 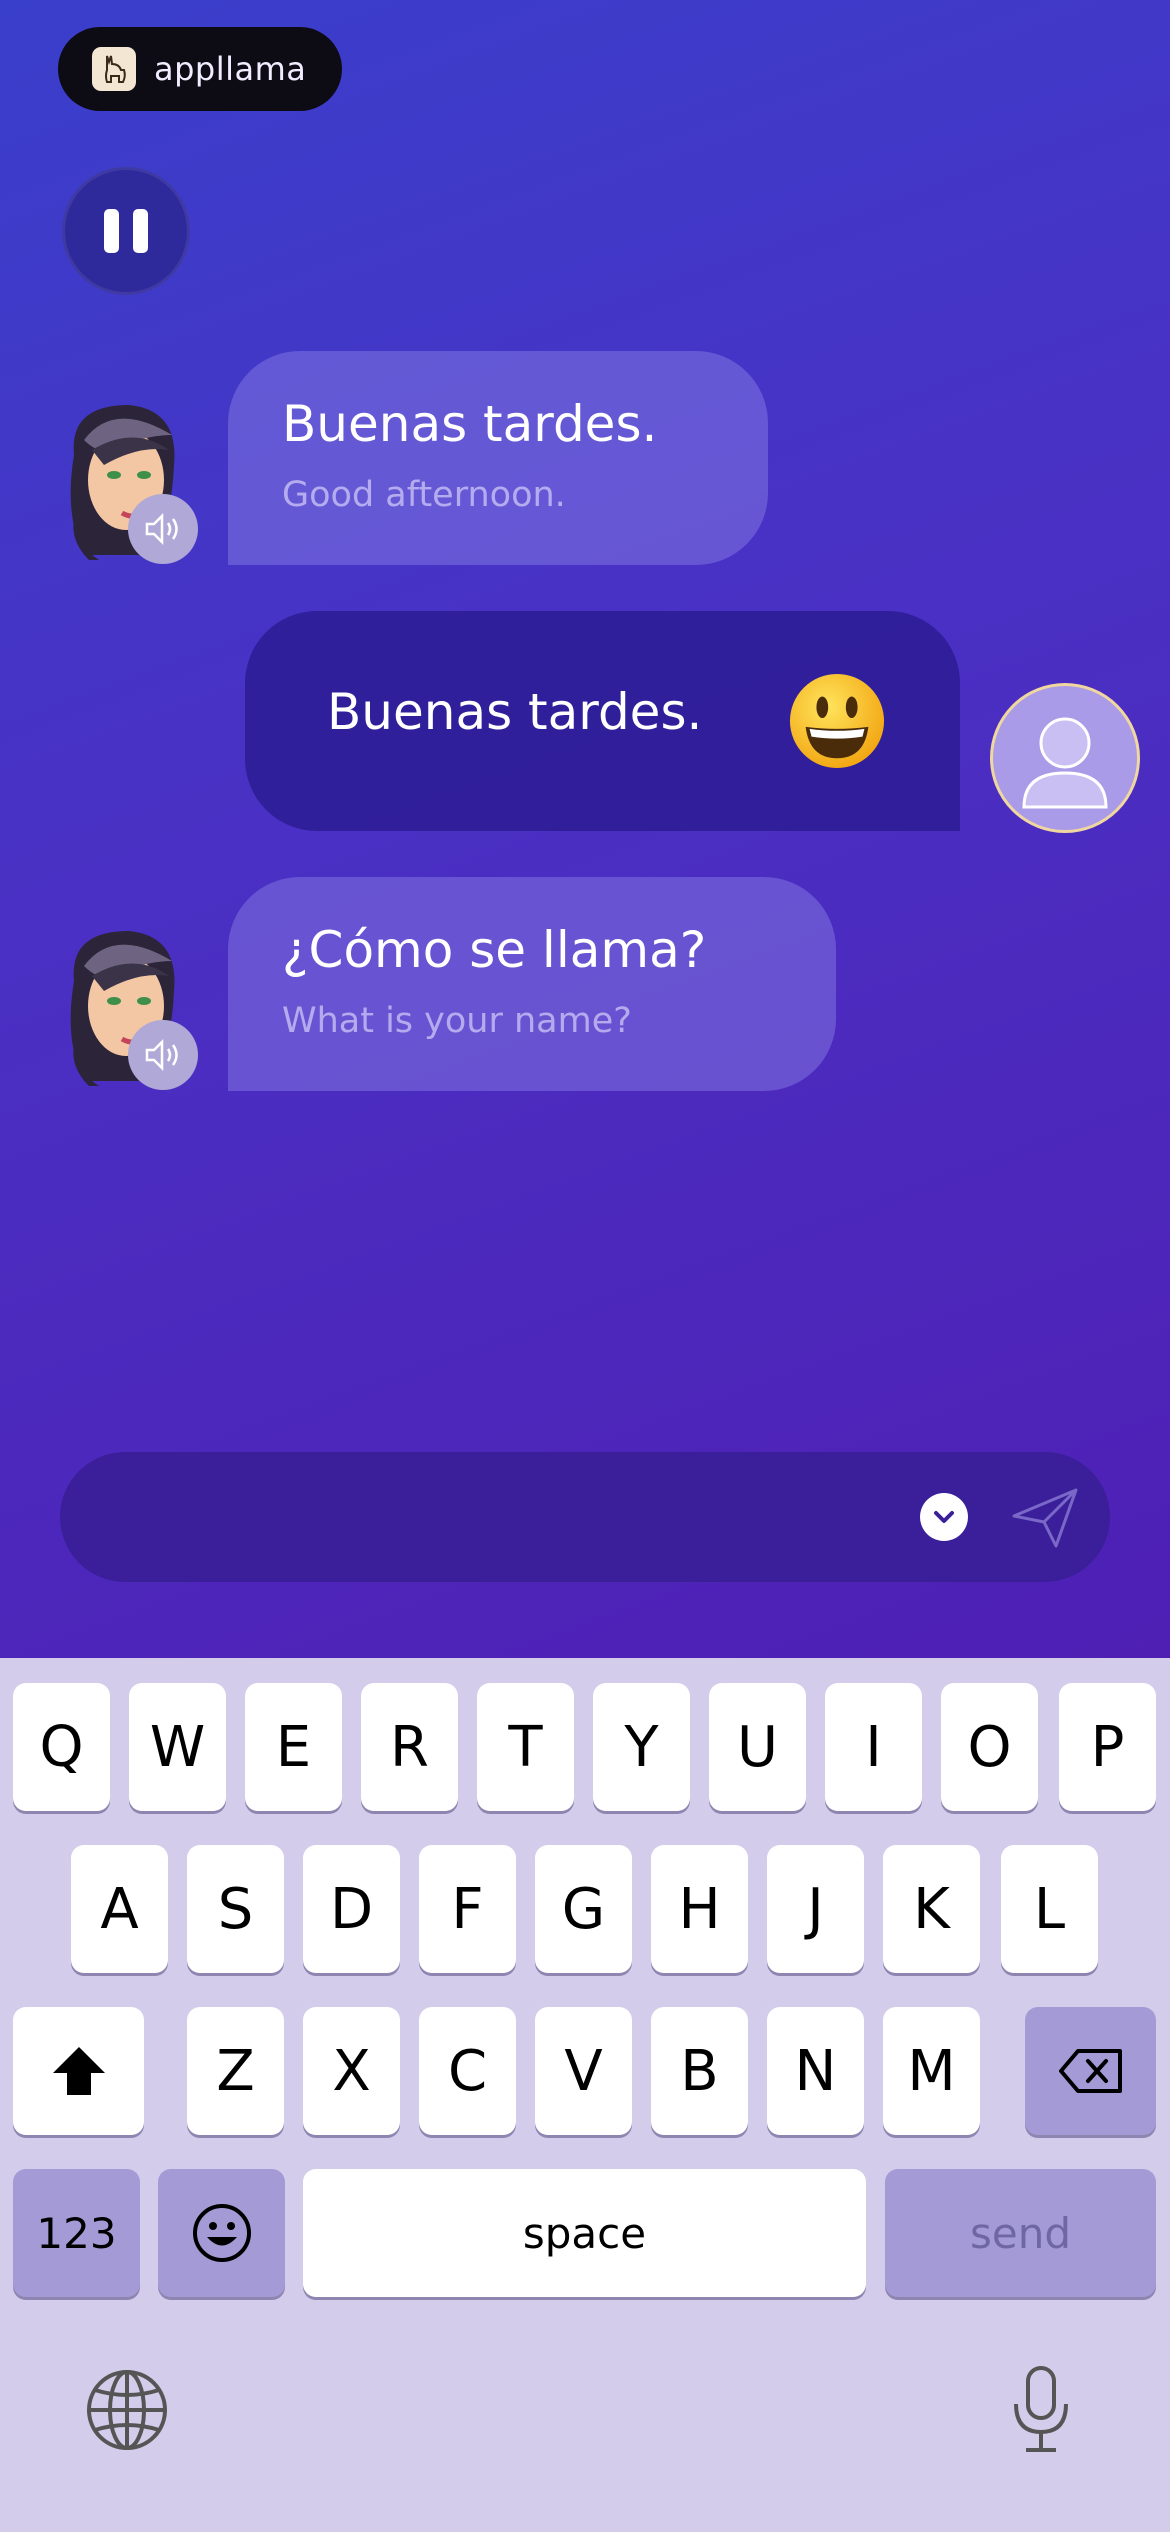 What do you see at coordinates (351, 1909) in the screenshot?
I see `key-d: D` at bounding box center [351, 1909].